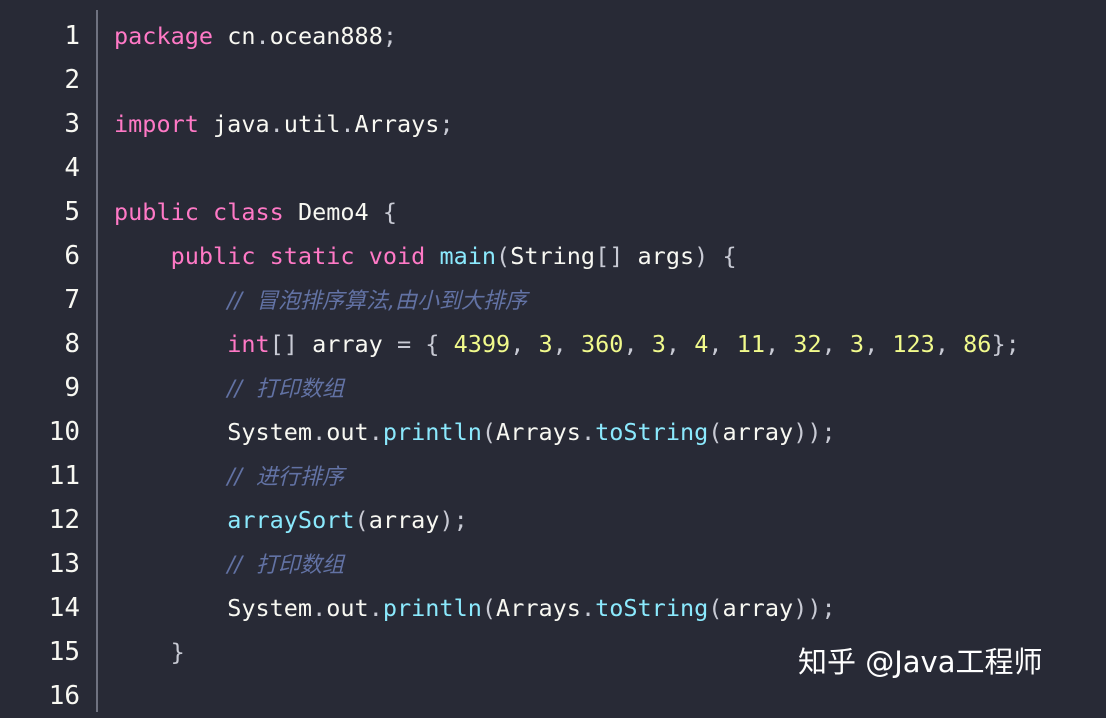 This screenshot has width=1106, height=718. I want to click on number-token: 86, so click(977, 344).